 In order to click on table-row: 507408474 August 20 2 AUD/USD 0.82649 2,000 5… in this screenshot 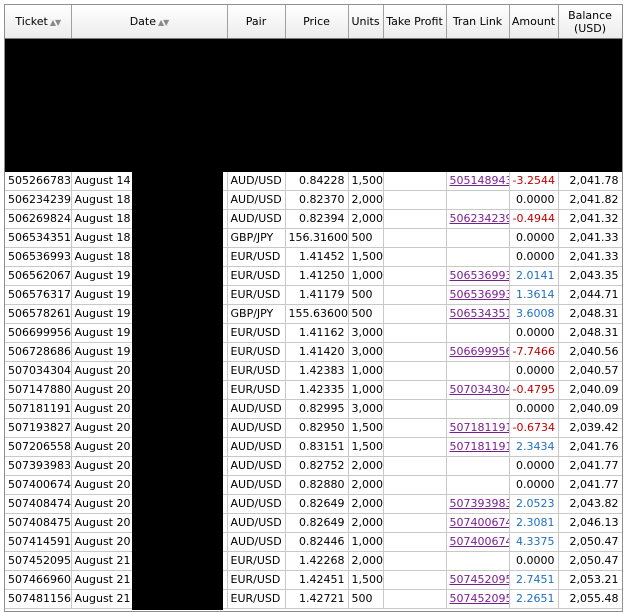, I will do `click(313, 504)`.